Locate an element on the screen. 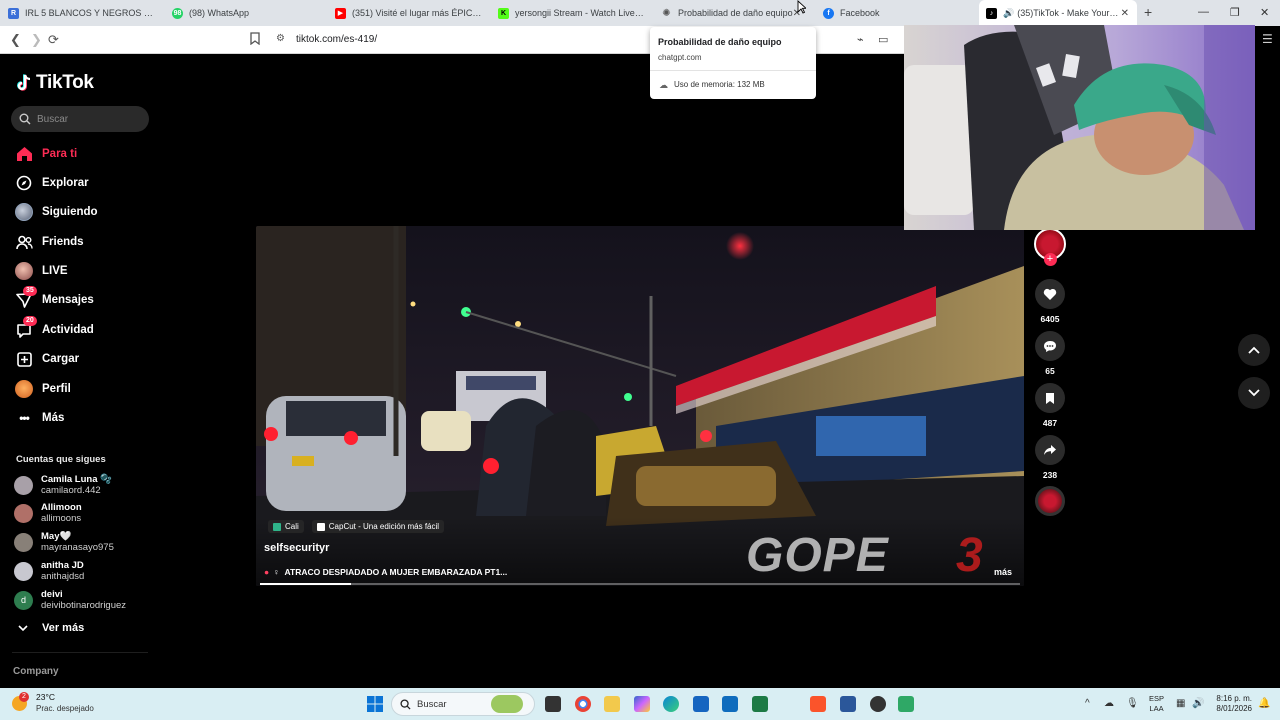  caption-more-button: más is located at coordinates (1003, 572).